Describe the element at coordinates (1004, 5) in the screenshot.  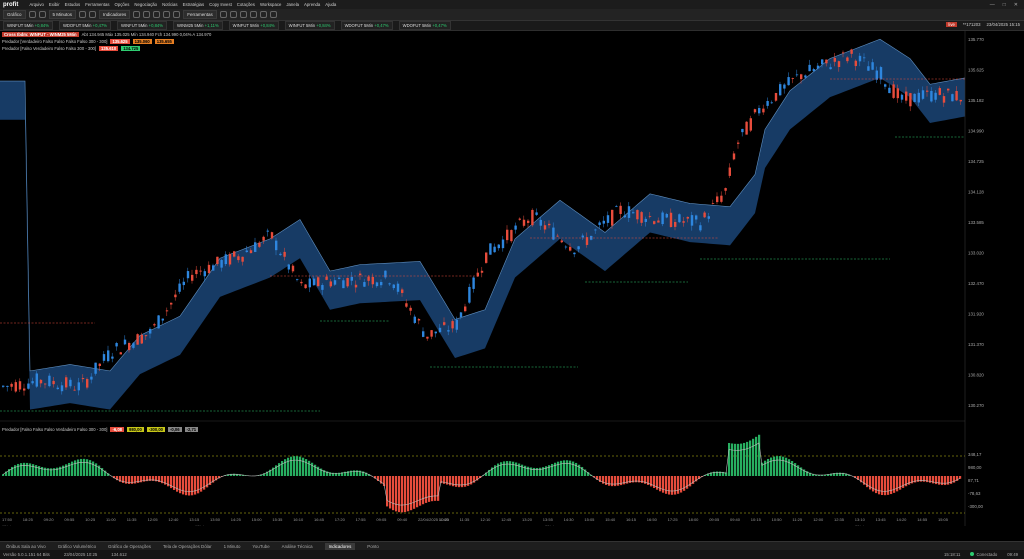
I see `maximize-icon: □` at that location.